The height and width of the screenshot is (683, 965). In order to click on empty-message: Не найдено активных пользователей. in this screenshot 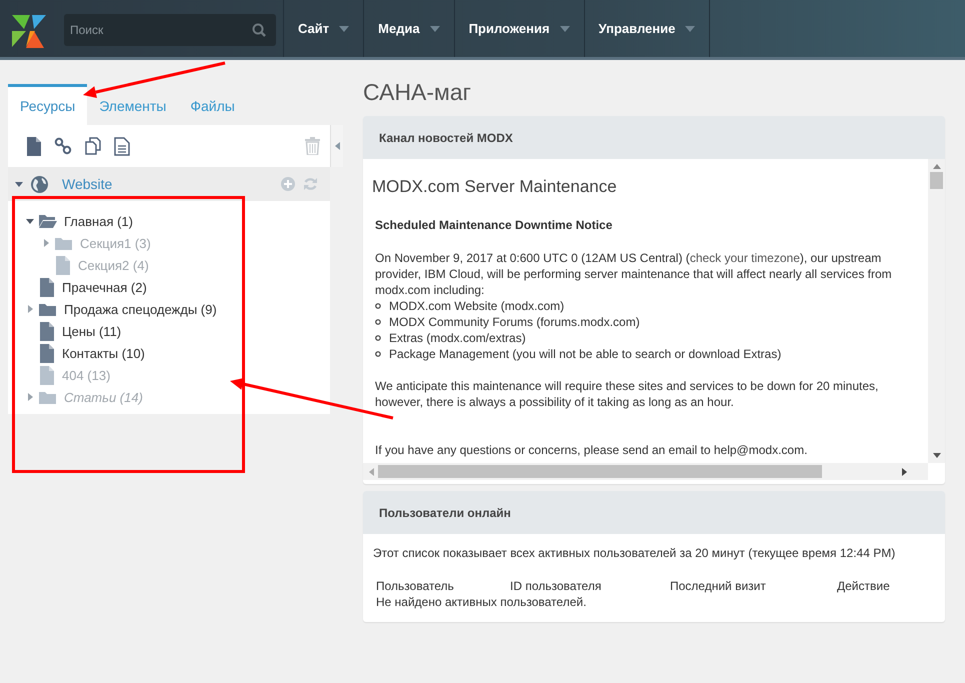, I will do `click(481, 602)`.